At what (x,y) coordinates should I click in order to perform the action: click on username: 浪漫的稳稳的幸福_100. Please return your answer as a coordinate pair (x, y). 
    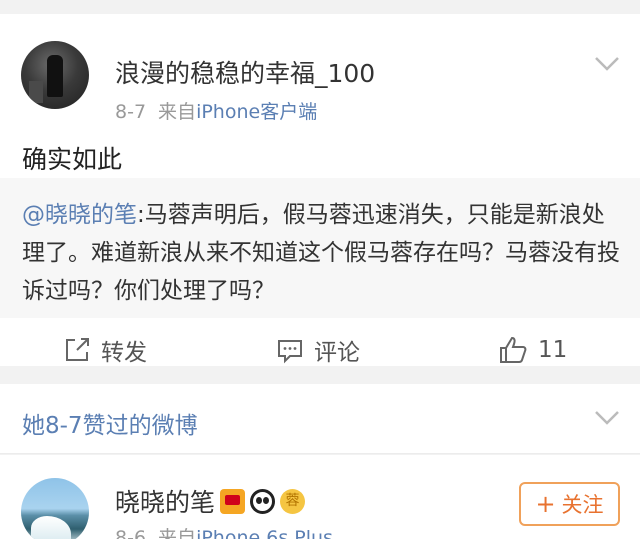
    Looking at the image, I should click on (245, 72).